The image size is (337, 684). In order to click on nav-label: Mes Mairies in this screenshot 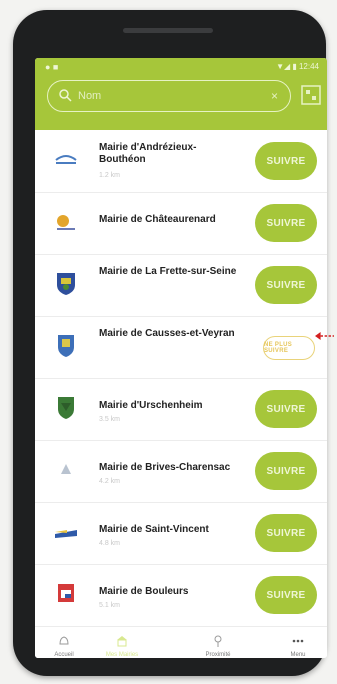, I will do `click(122, 655)`.